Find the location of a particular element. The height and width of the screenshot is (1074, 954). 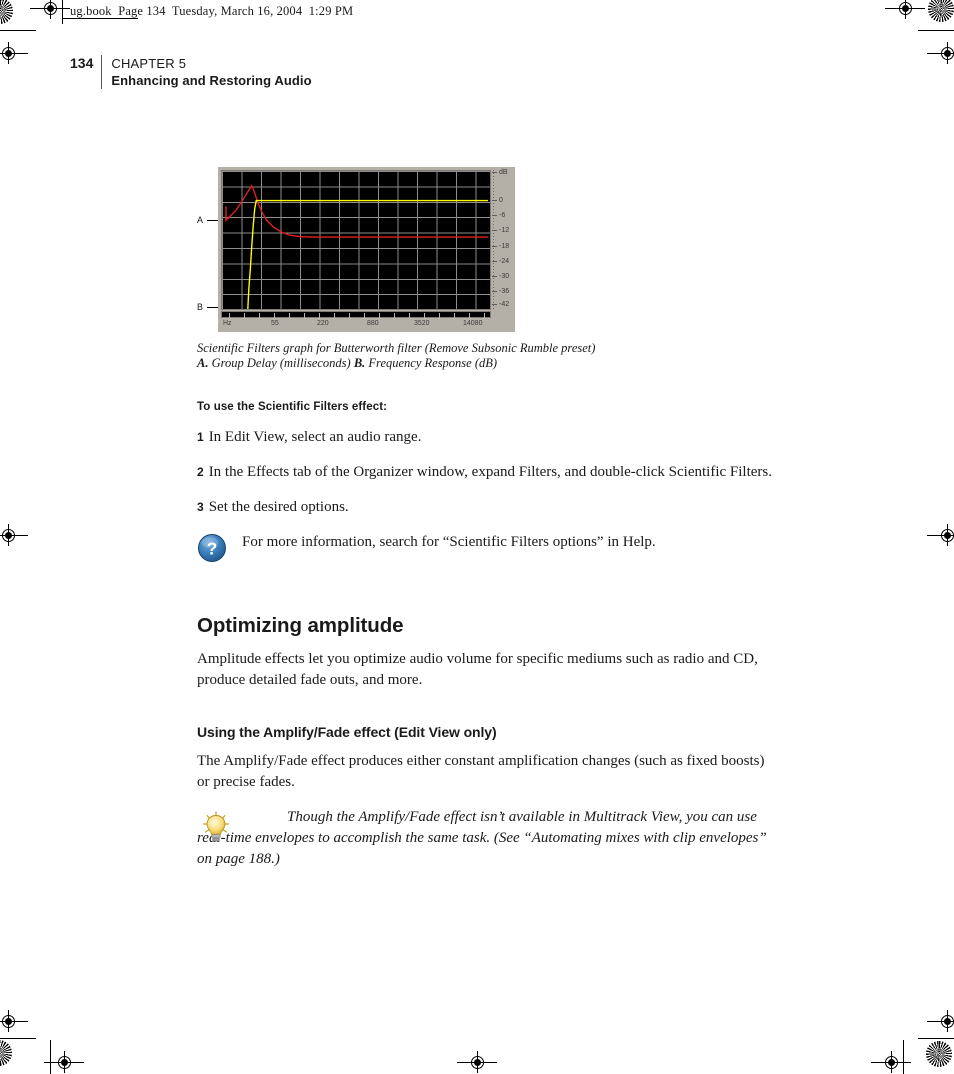

registration-mark-left-middle is located at coordinates (14, 535).